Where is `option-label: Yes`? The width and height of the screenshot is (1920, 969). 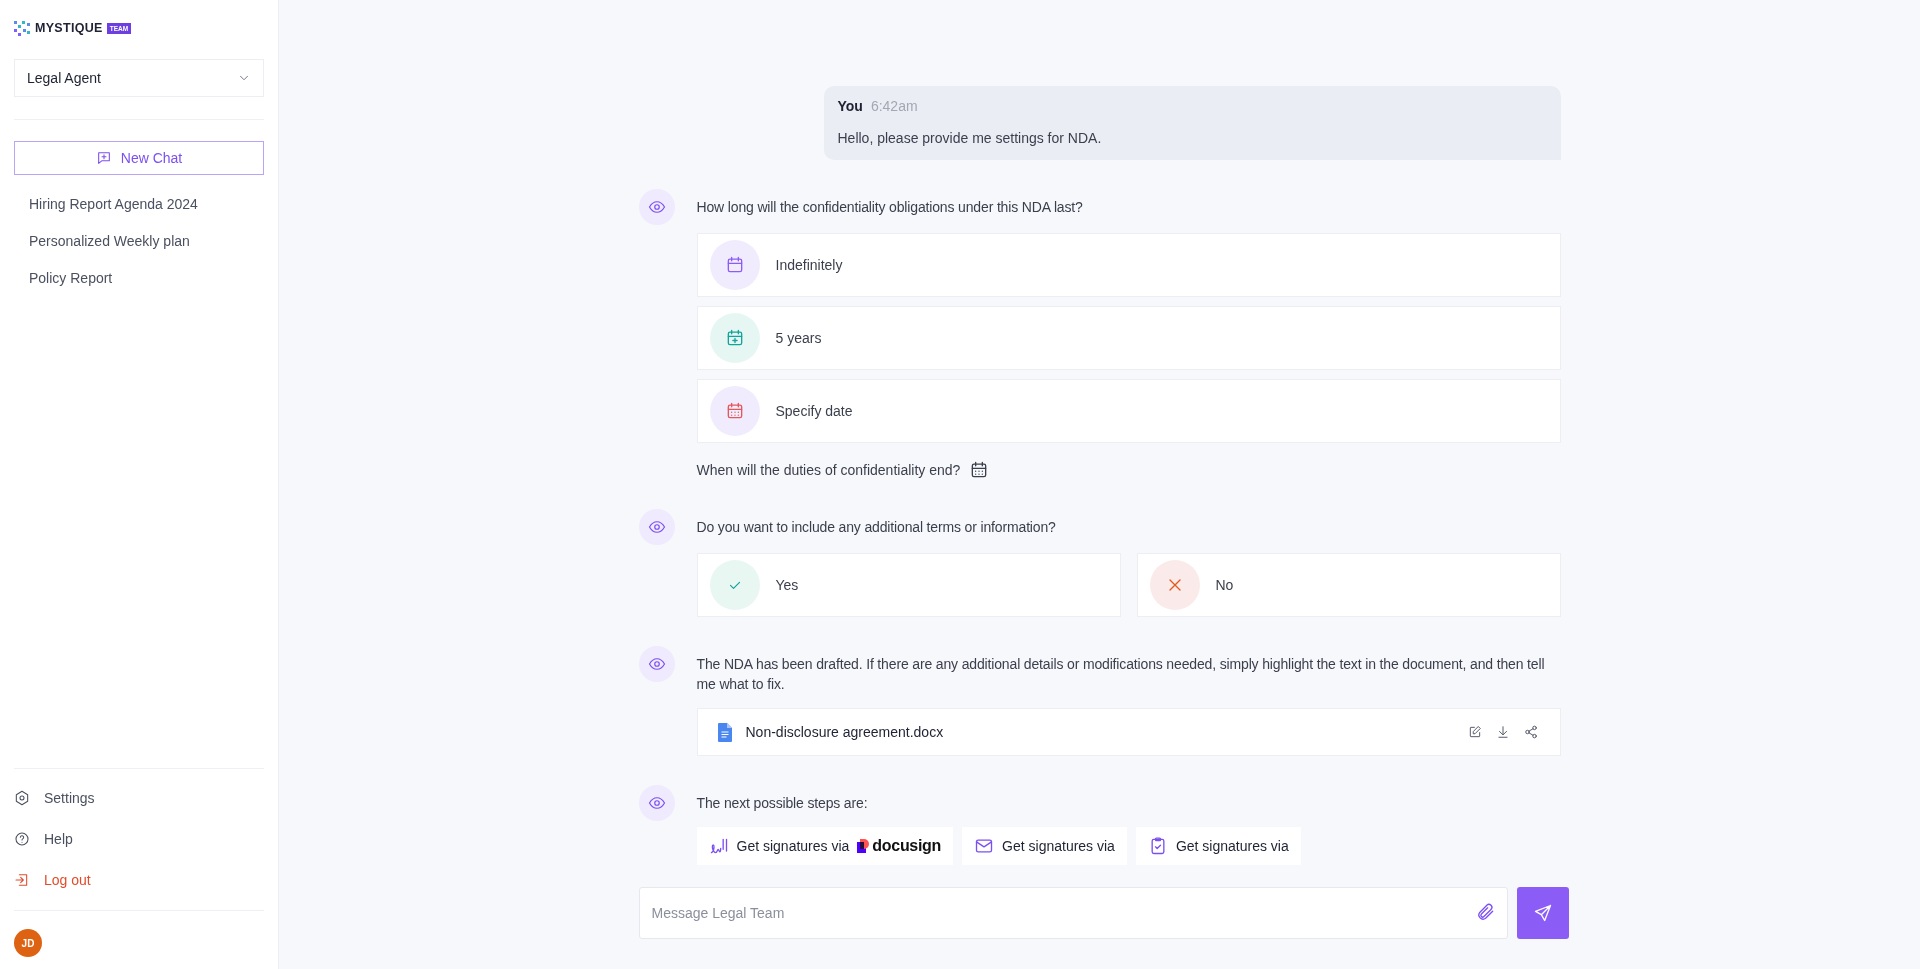
option-label: Yes is located at coordinates (787, 585).